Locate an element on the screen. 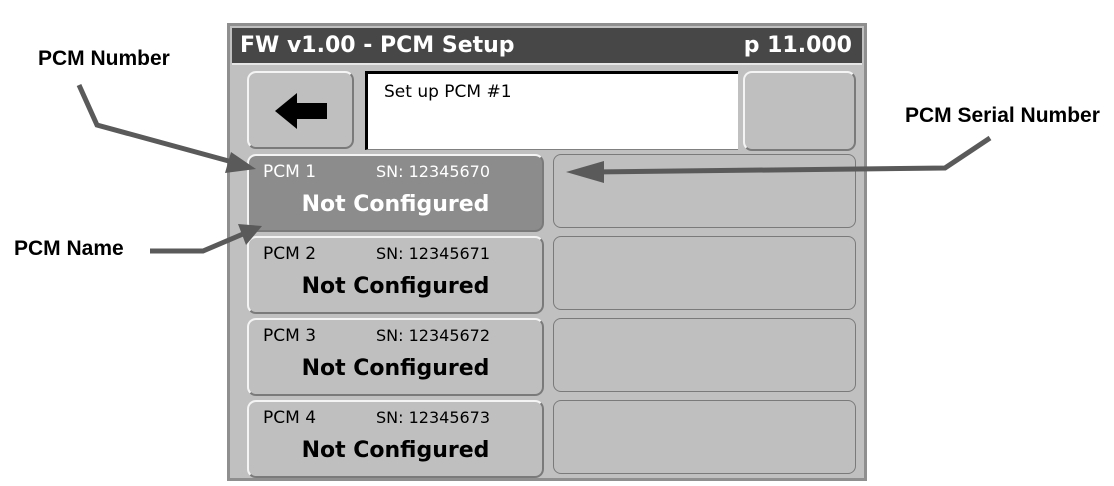  pcm-button-2: PCM 2 SN: 12345671 Not Configured is located at coordinates (395, 275).